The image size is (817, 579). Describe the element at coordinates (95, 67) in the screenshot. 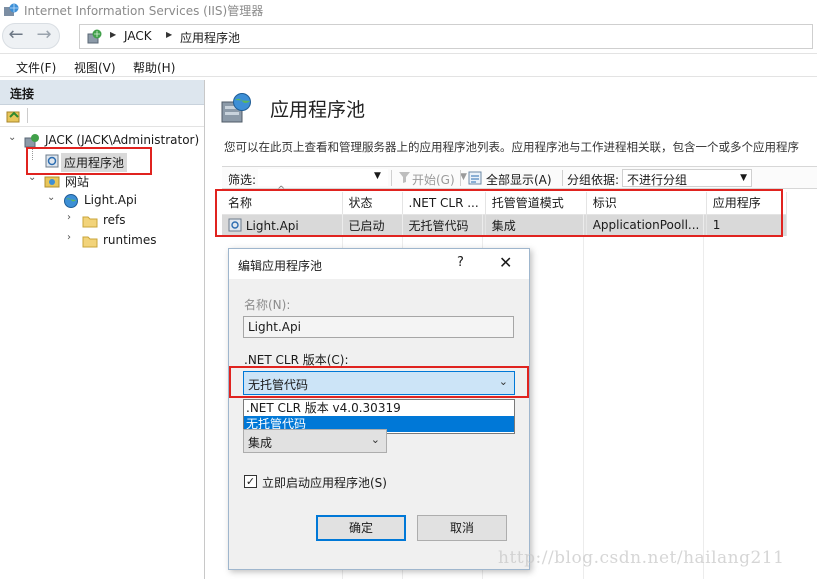

I see `menu-view: 视图(V)` at that location.